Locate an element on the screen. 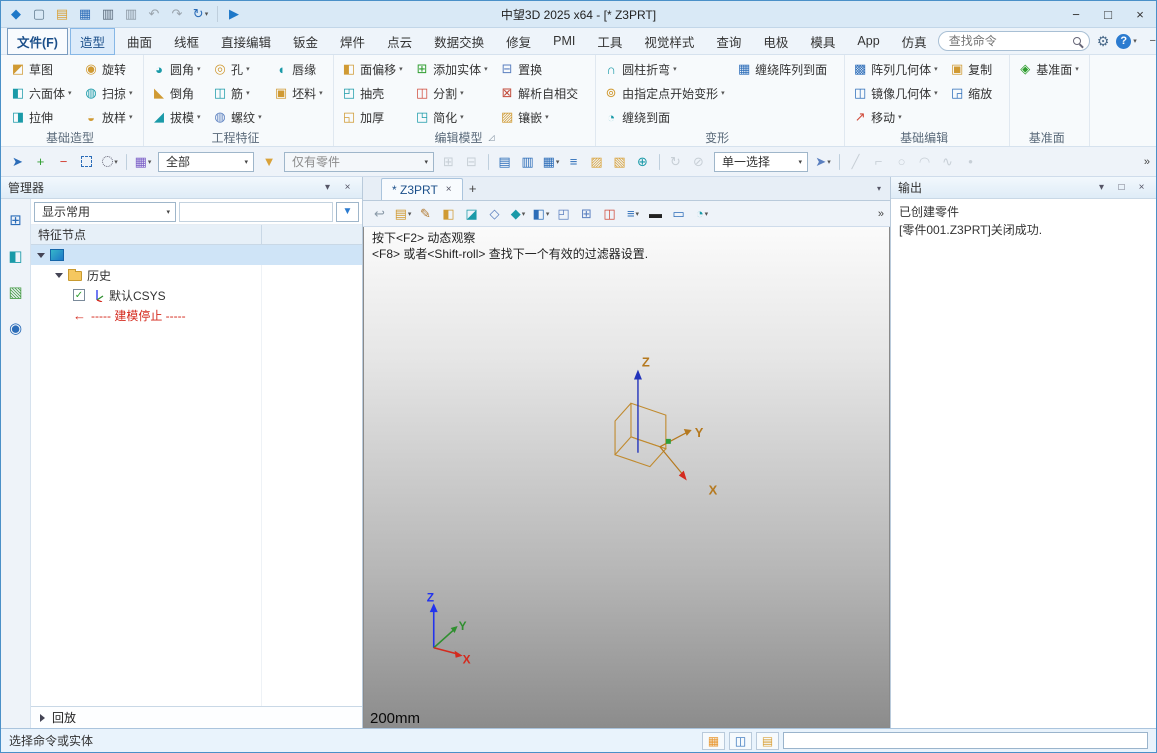 The image size is (1157, 753). pick-circle-icon: ▾ is located at coordinates (110, 162).